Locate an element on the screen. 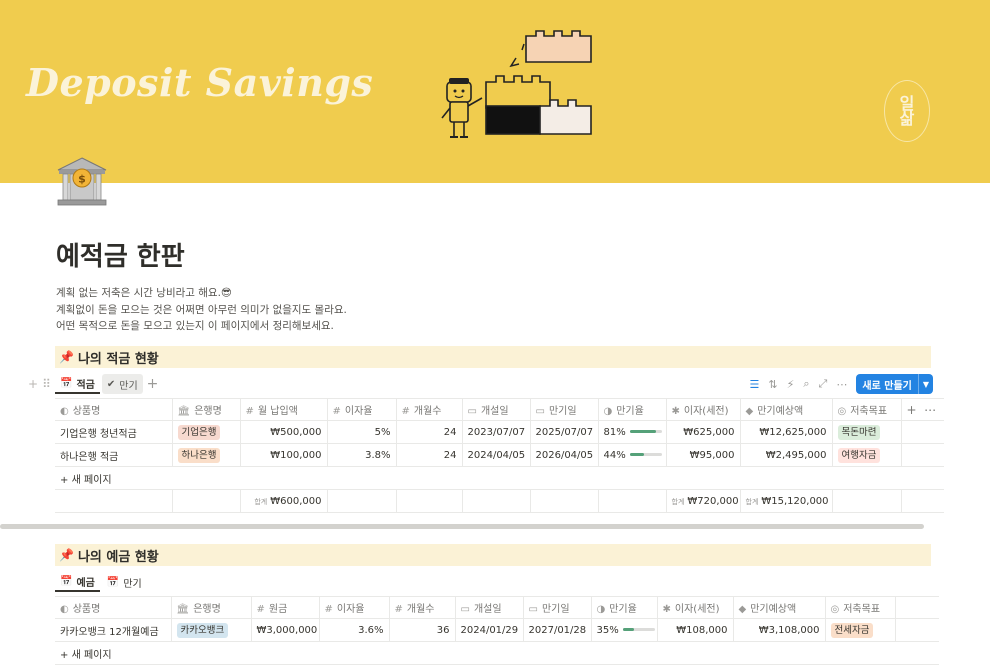  column-header: # 원금 is located at coordinates (285, 607).